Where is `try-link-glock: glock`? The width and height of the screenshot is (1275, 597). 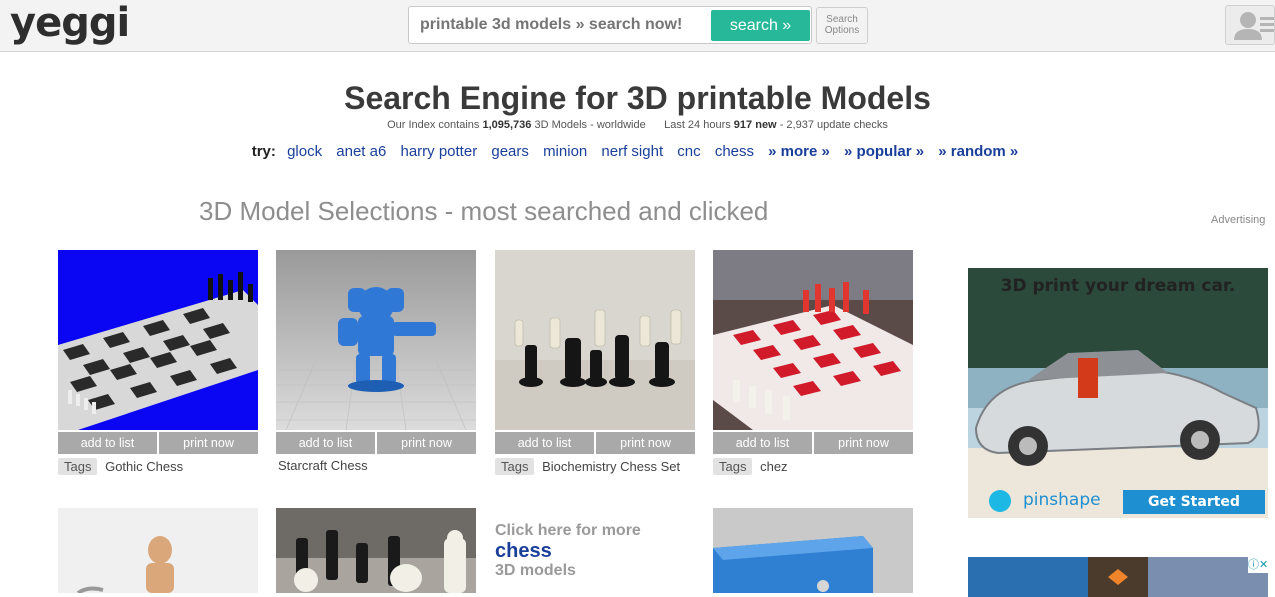
try-link-glock: glock is located at coordinates (304, 151).